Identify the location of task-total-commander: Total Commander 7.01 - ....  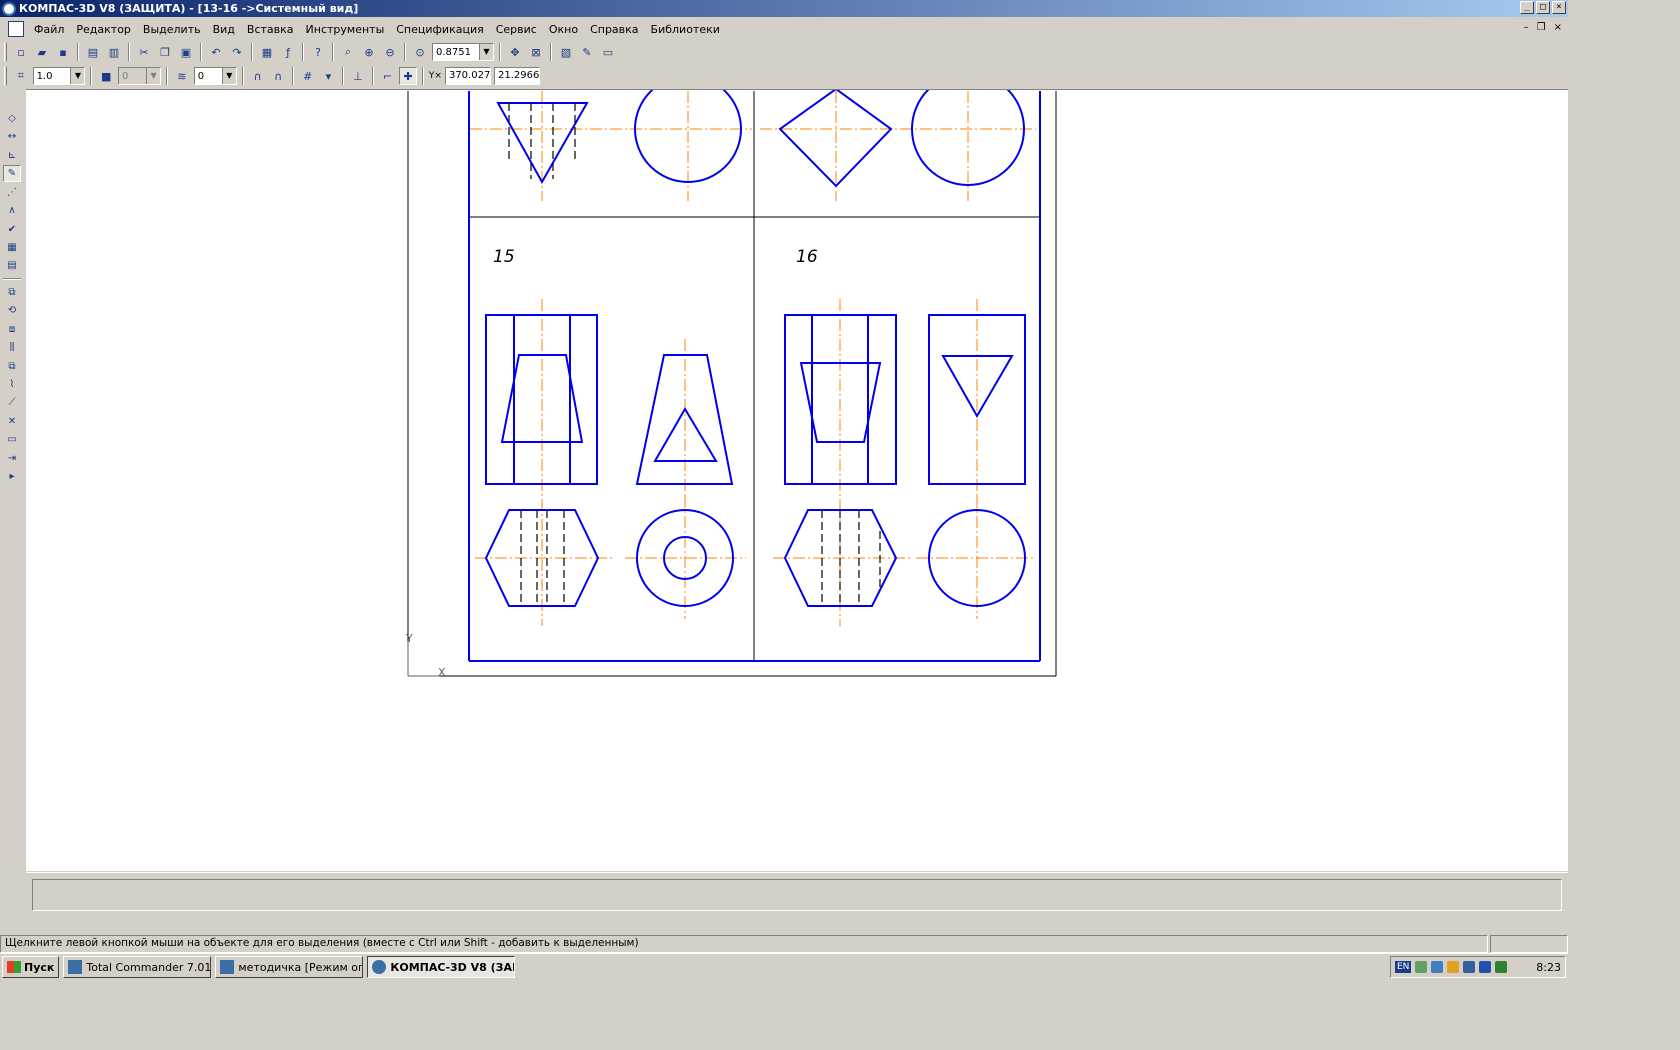
(137, 967).